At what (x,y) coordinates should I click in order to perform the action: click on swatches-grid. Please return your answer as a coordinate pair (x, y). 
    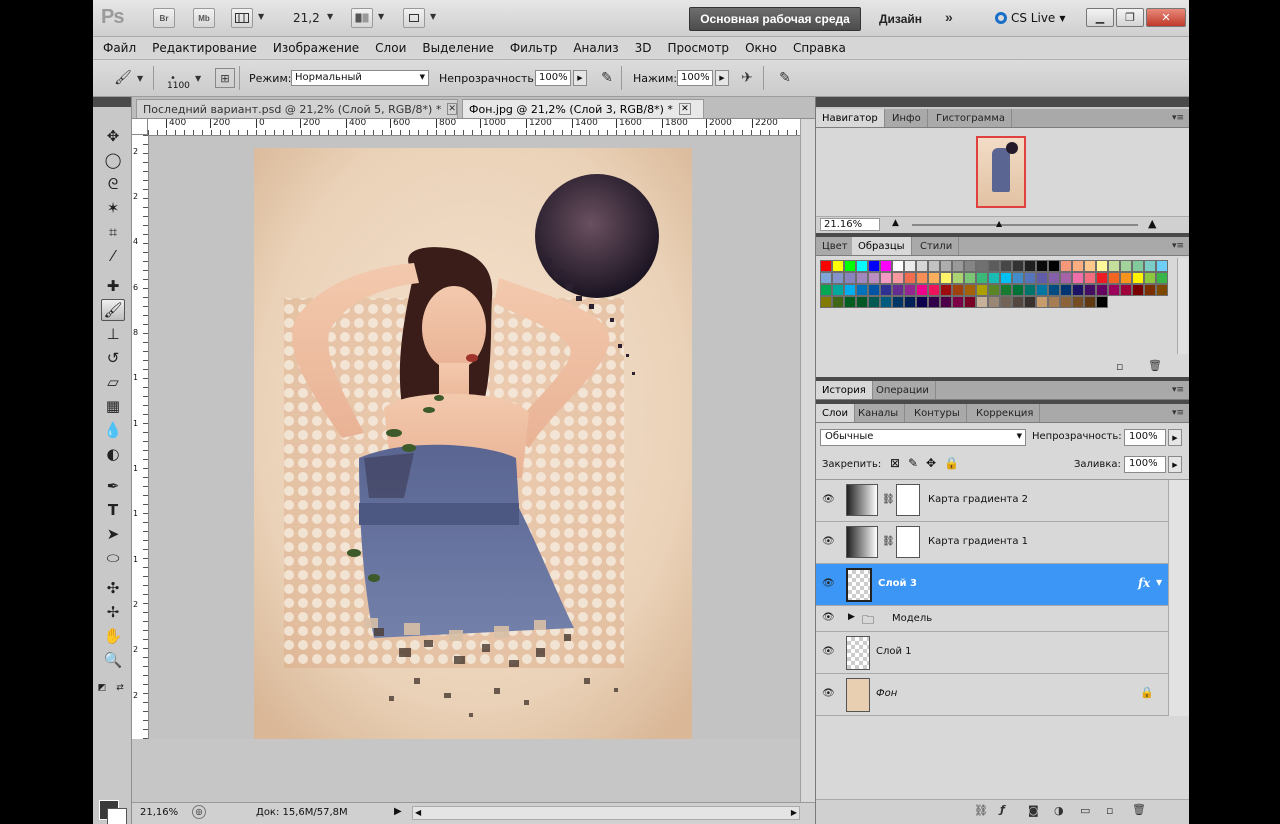
    Looking at the image, I should click on (994, 284).